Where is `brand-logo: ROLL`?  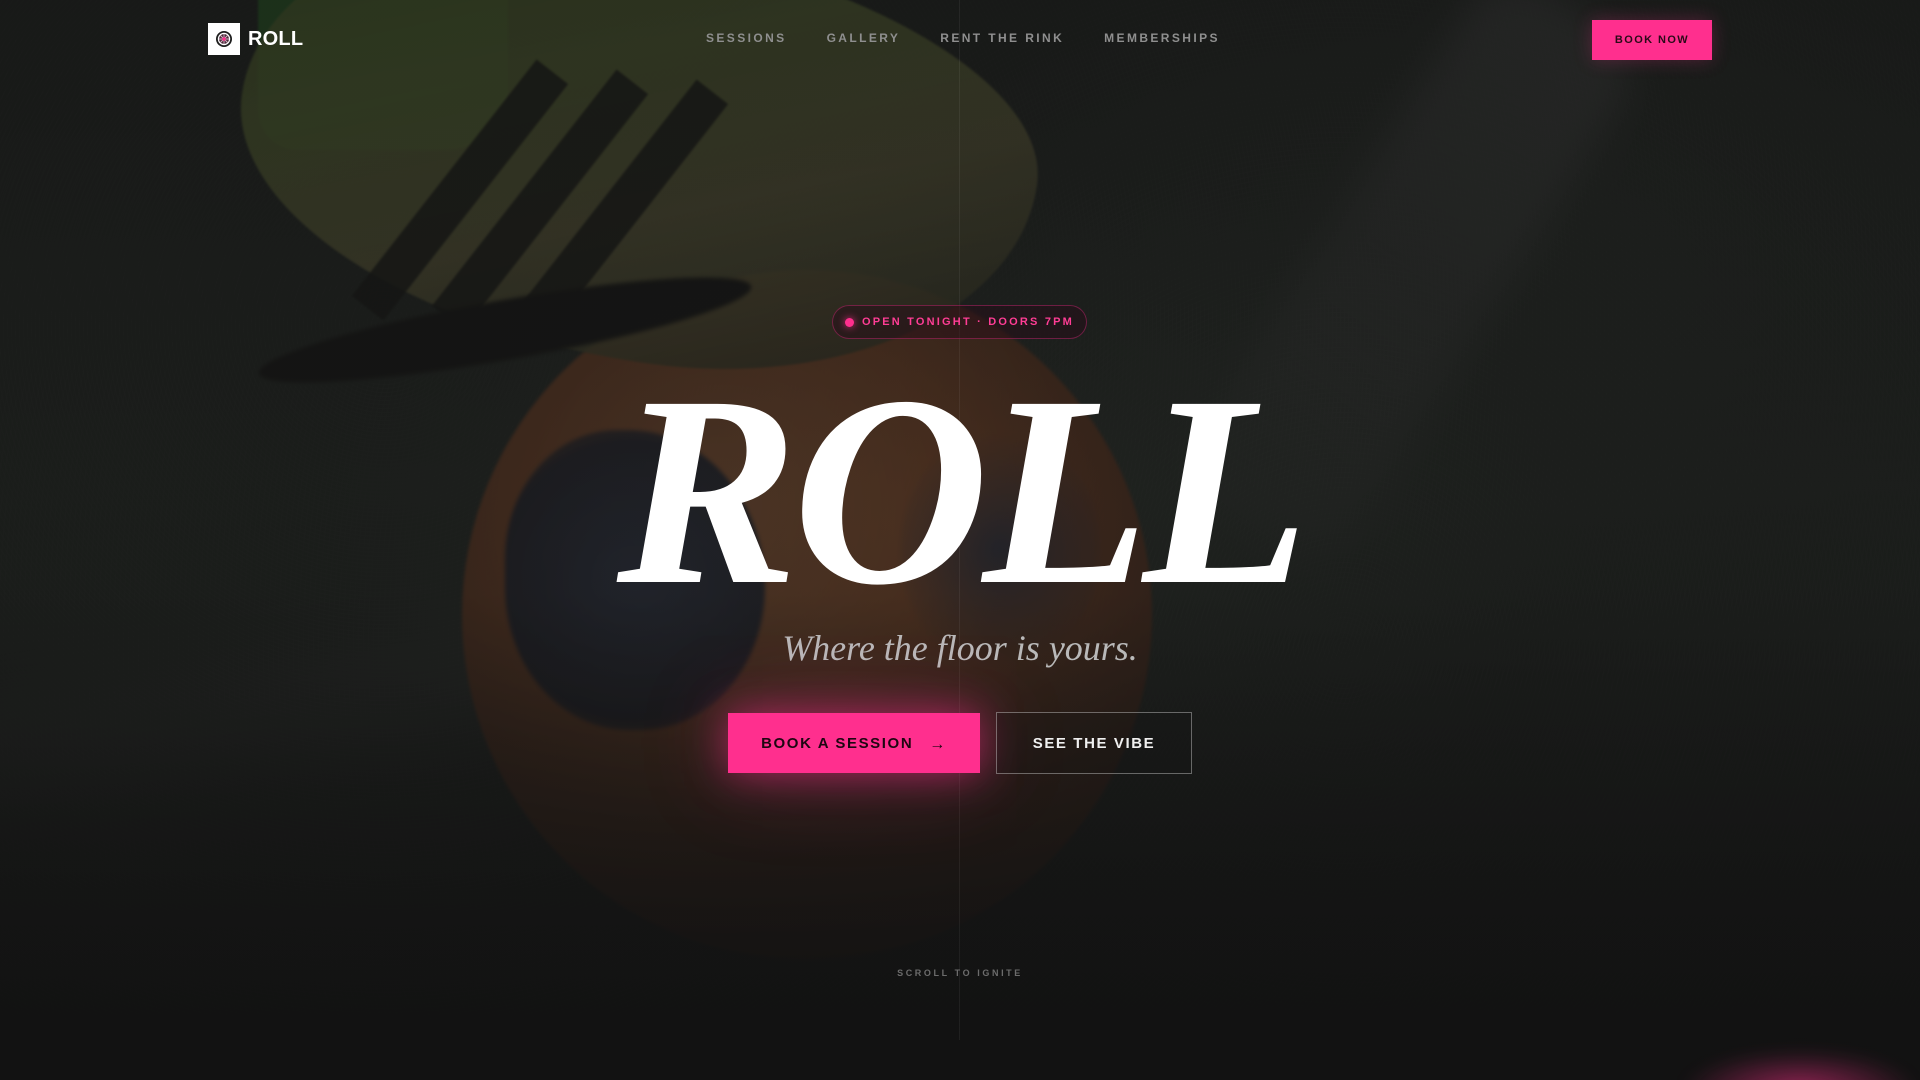
brand-logo: ROLL is located at coordinates (255, 39).